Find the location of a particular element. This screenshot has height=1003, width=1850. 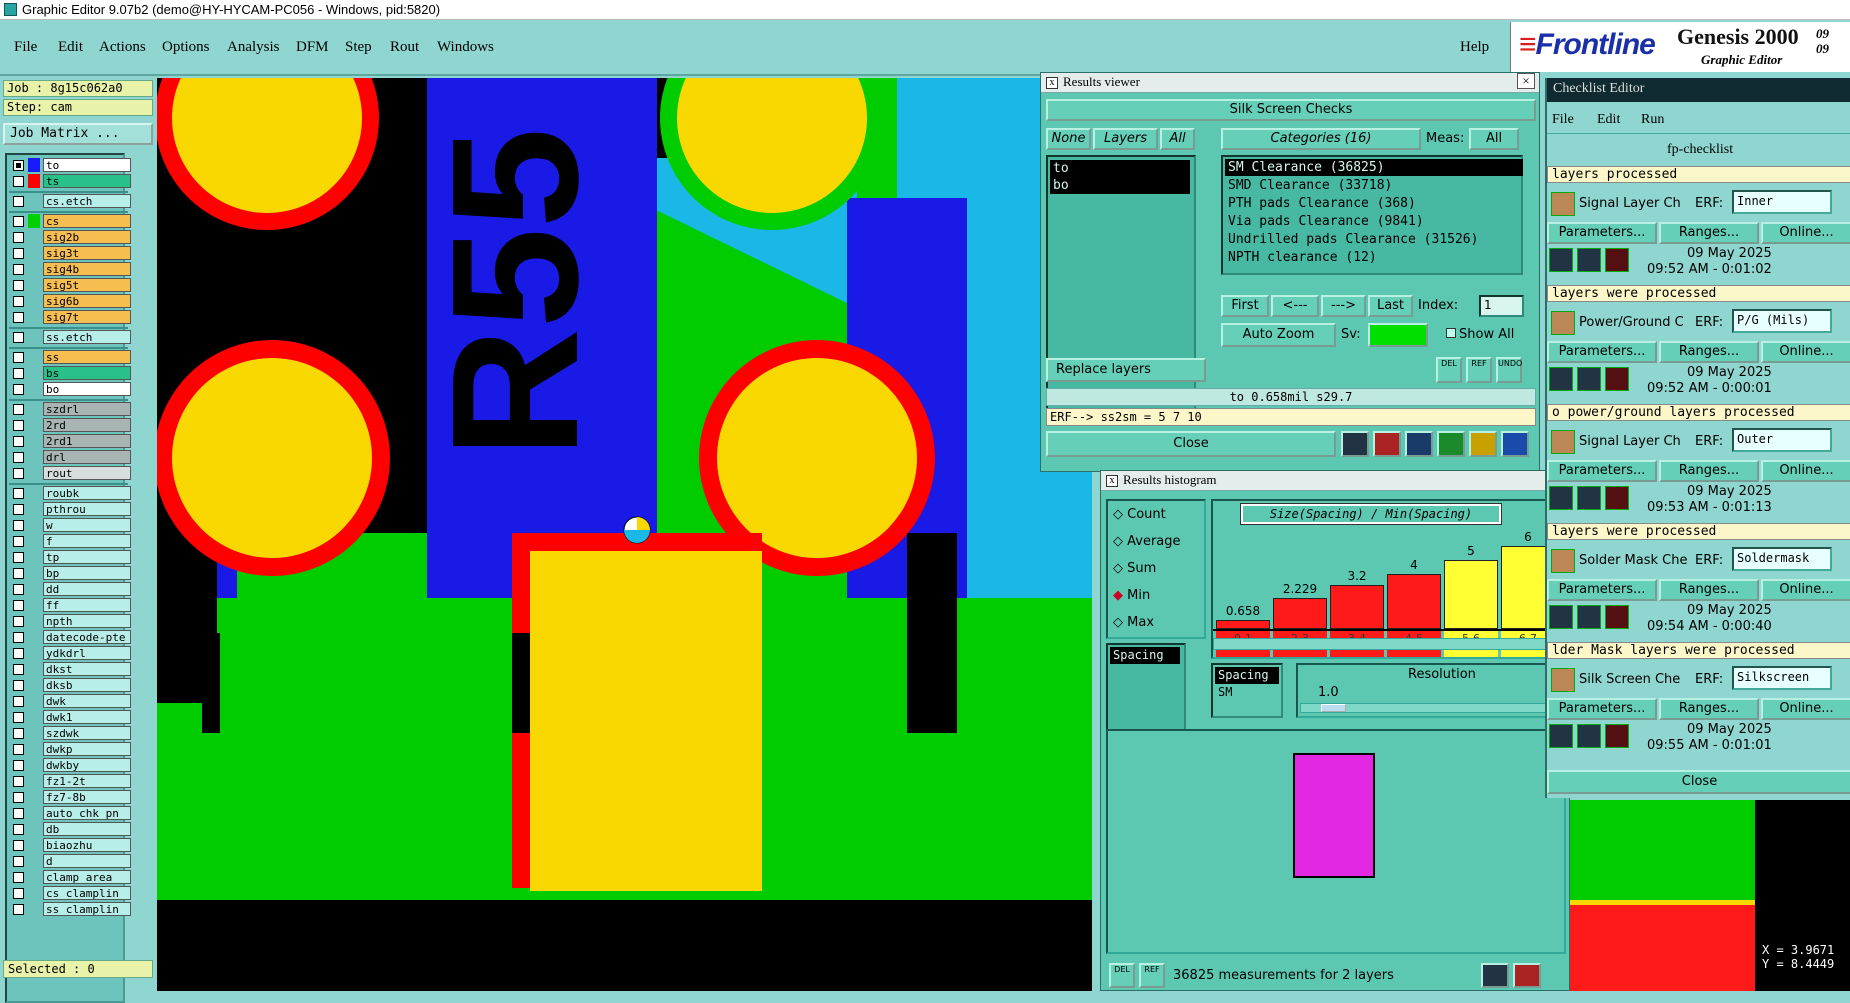

layer-row: datecode-pte is located at coordinates (70, 637).